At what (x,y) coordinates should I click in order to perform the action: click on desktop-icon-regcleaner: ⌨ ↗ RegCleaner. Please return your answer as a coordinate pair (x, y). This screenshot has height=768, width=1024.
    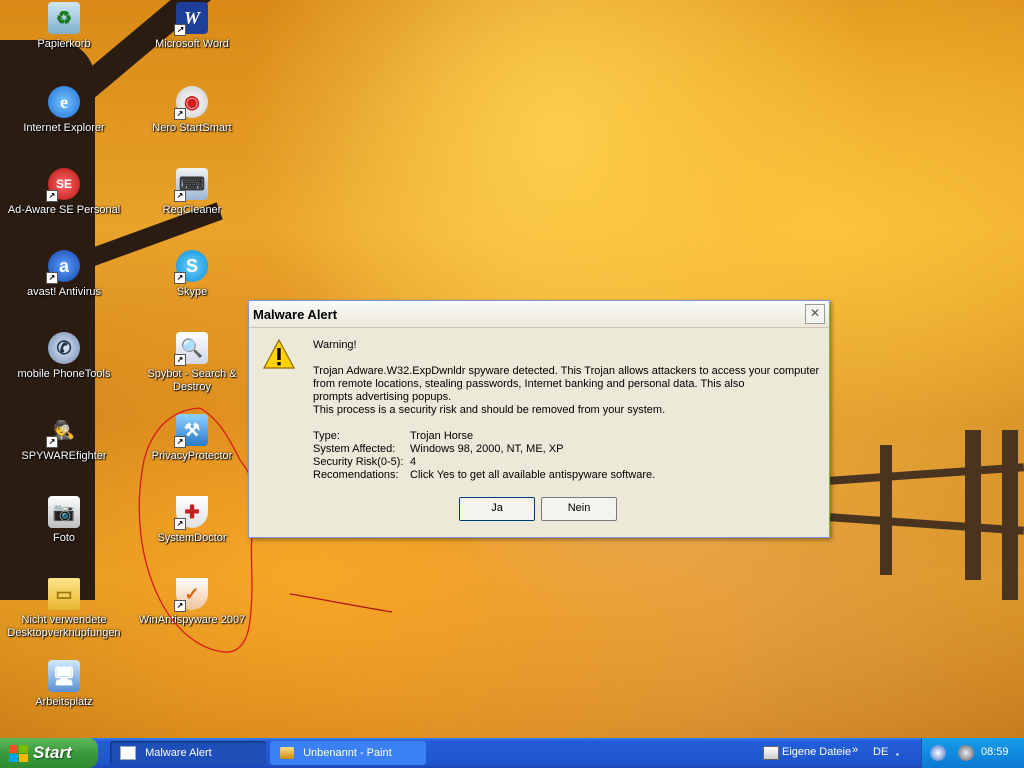
    Looking at the image, I should click on (192, 192).